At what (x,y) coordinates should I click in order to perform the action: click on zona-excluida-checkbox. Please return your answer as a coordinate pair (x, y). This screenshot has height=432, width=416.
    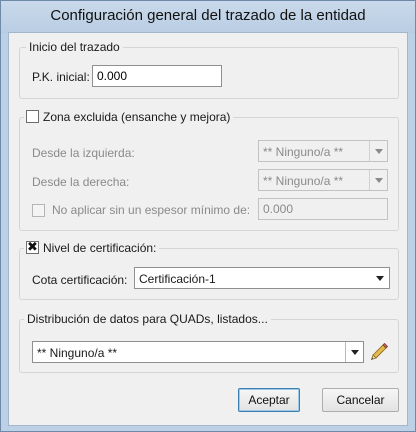
    Looking at the image, I should click on (32, 116).